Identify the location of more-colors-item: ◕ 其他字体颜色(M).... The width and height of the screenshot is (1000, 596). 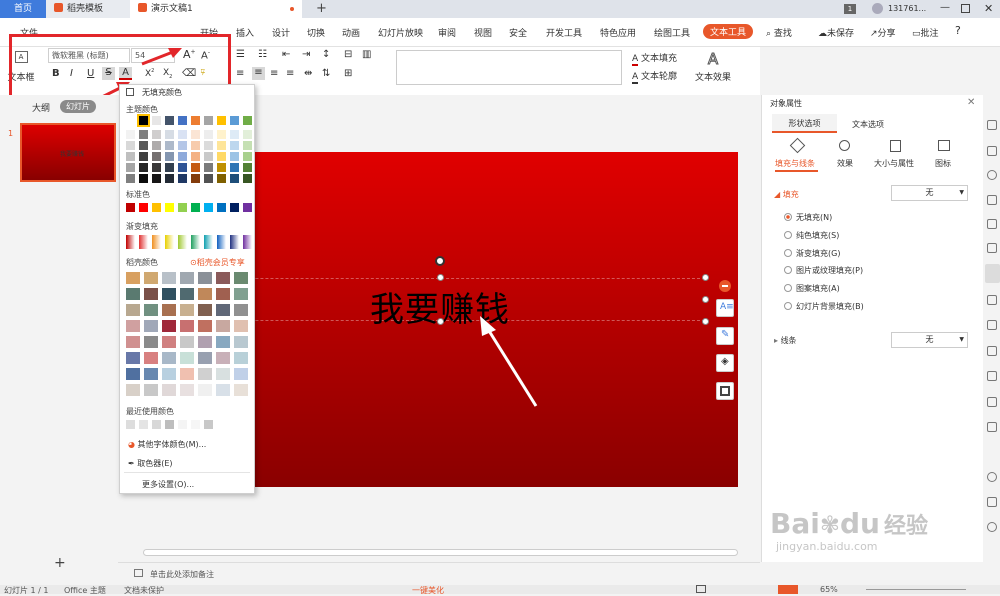
(167, 444).